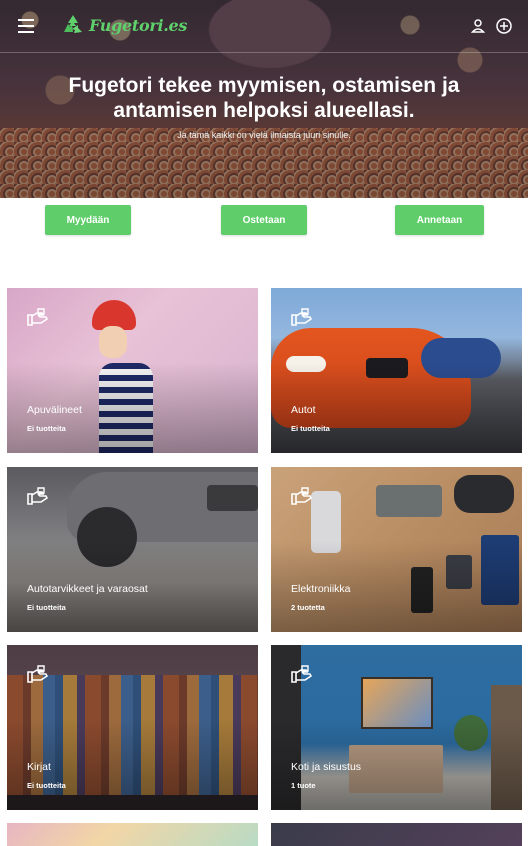 This screenshot has width=528, height=846. Describe the element at coordinates (303, 785) in the screenshot. I see `category-count: 1 tuote` at that location.